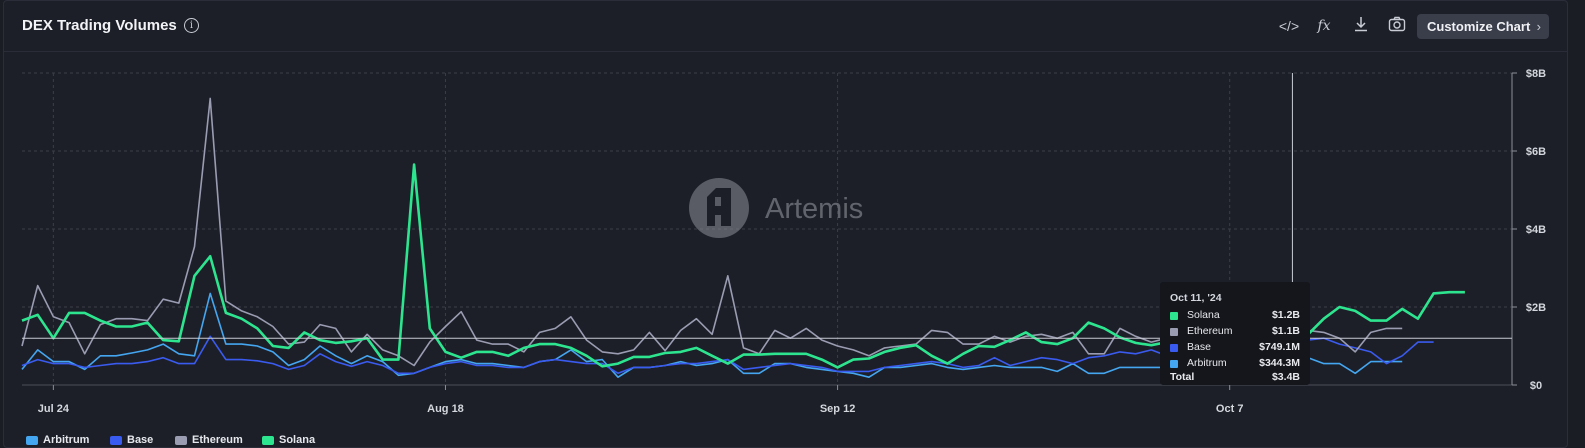 The image size is (1585, 448). Describe the element at coordinates (814, 209) in the screenshot. I see `watermark-text: Artemis` at that location.